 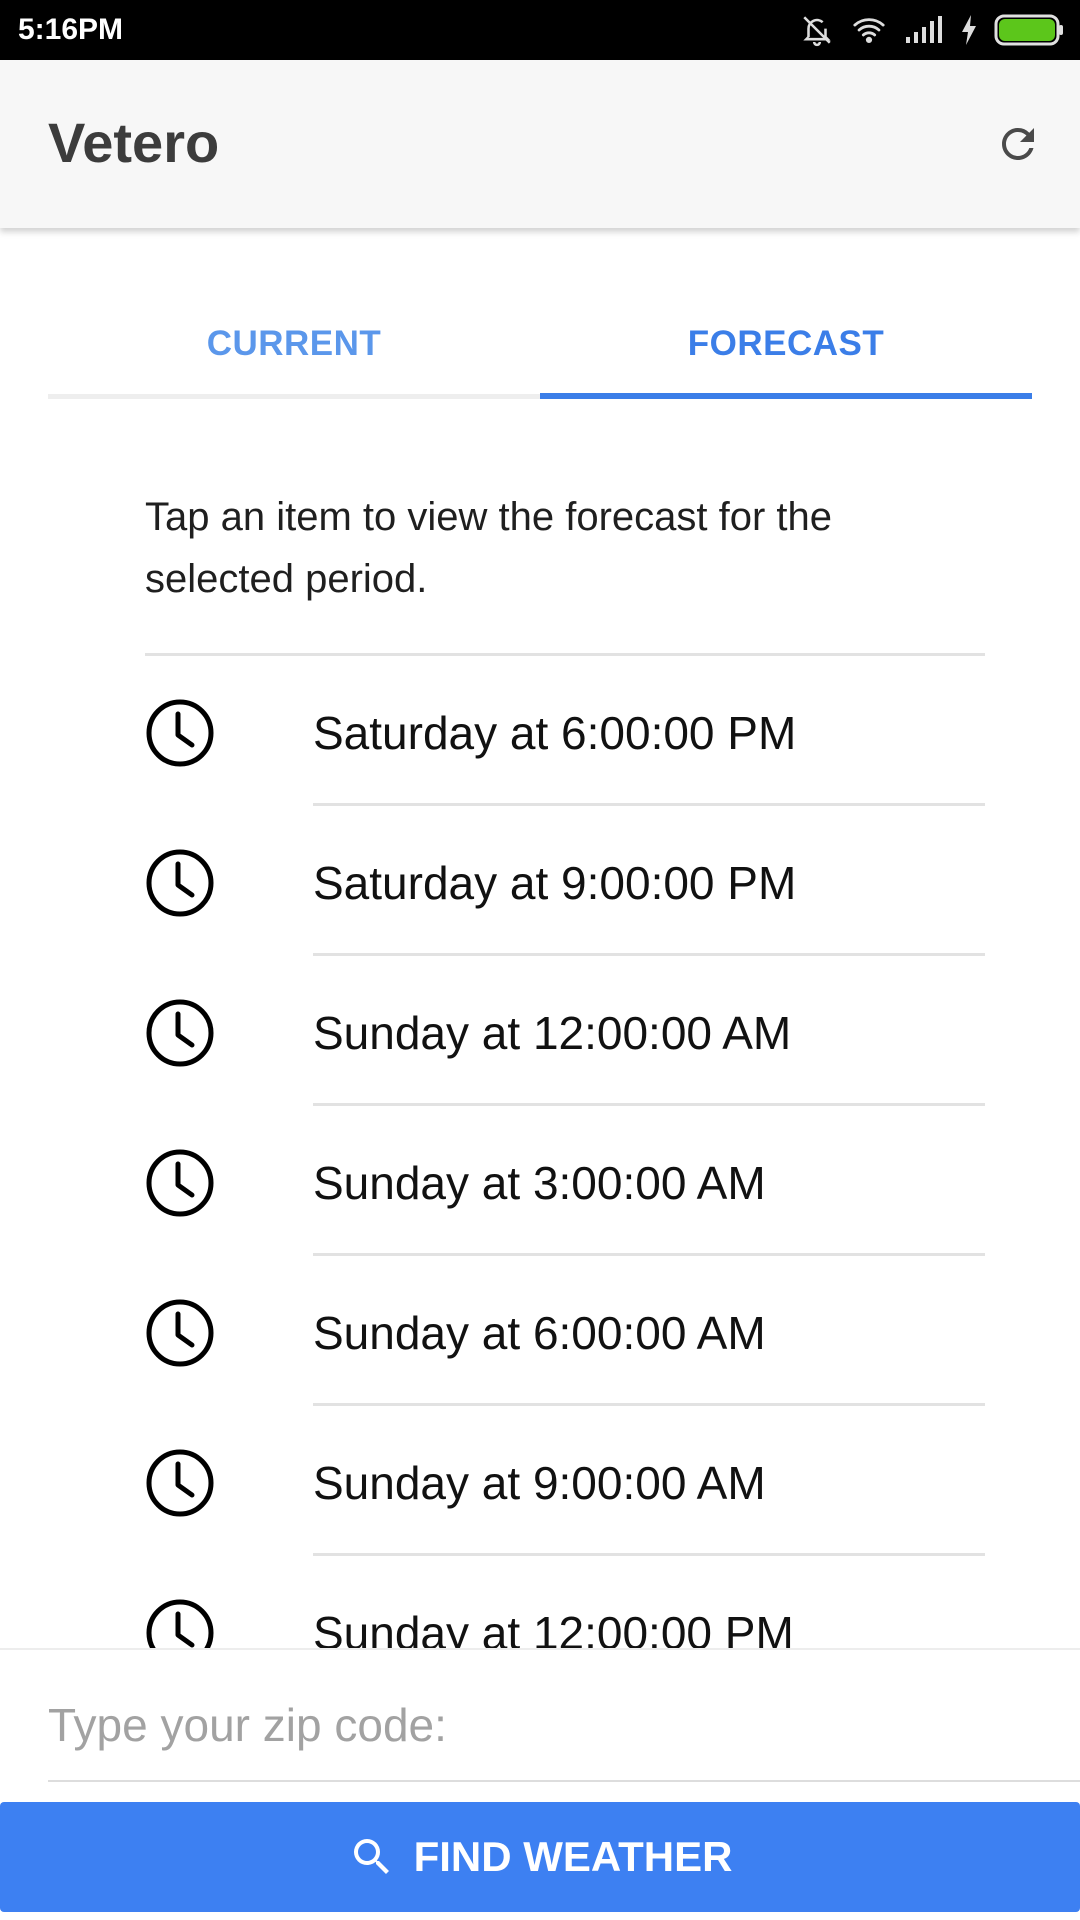 What do you see at coordinates (553, 1627) in the screenshot?
I see `list-item-label: Sunday at 12:00:00 PM` at bounding box center [553, 1627].